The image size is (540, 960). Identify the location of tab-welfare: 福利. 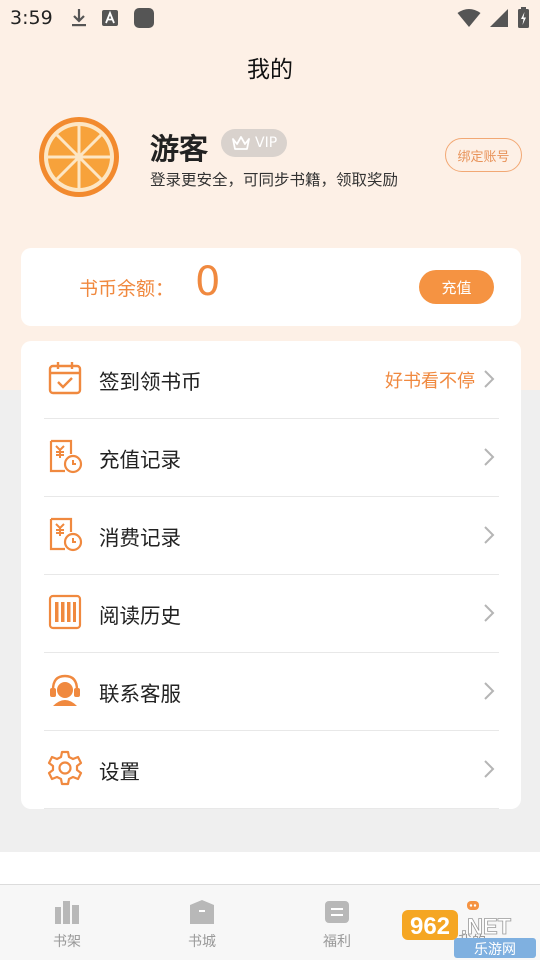
(337, 922).